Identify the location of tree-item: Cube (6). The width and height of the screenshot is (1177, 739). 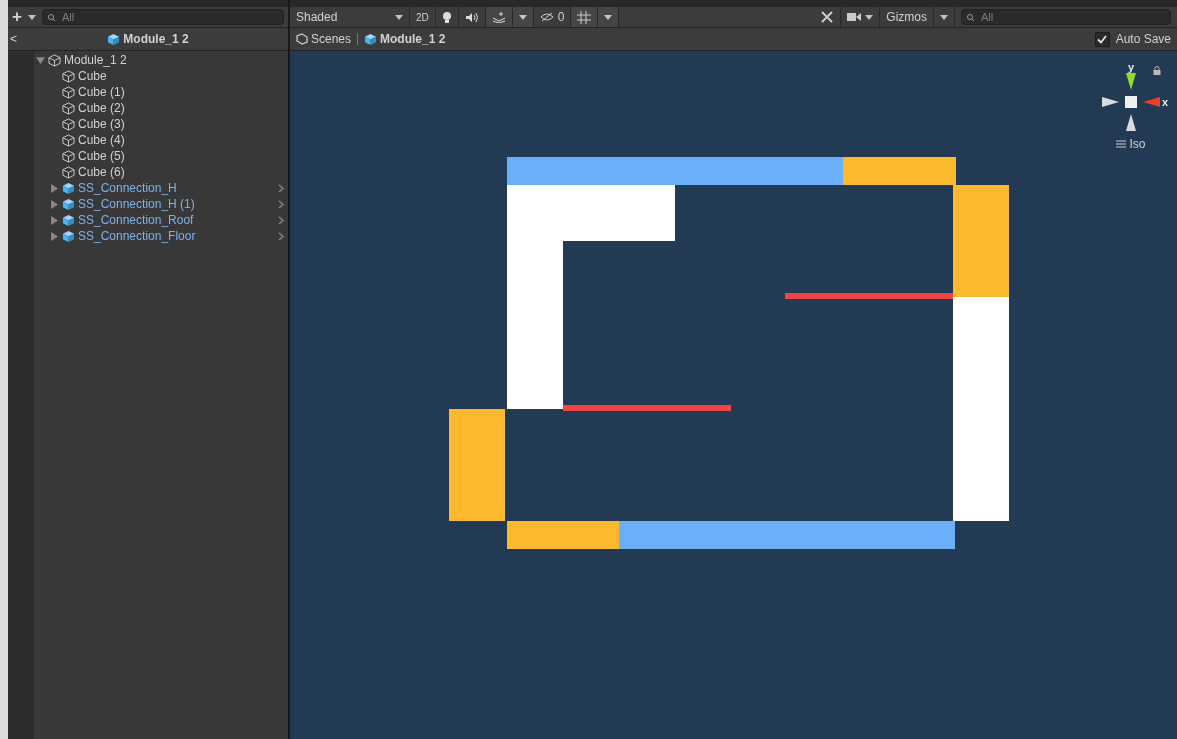
(181, 172).